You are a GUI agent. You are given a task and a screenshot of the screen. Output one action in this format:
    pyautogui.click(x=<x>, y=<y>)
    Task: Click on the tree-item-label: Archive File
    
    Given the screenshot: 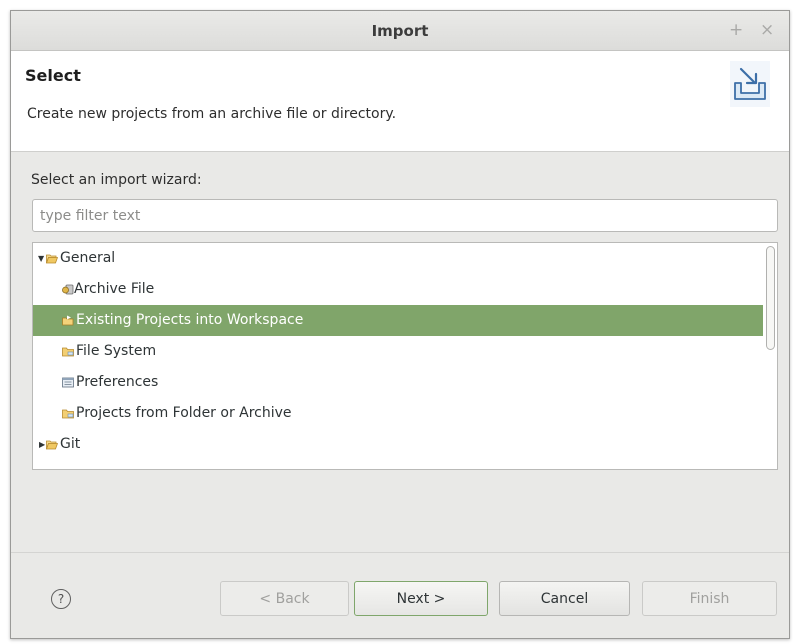 What is the action you would take?
    pyautogui.click(x=114, y=289)
    